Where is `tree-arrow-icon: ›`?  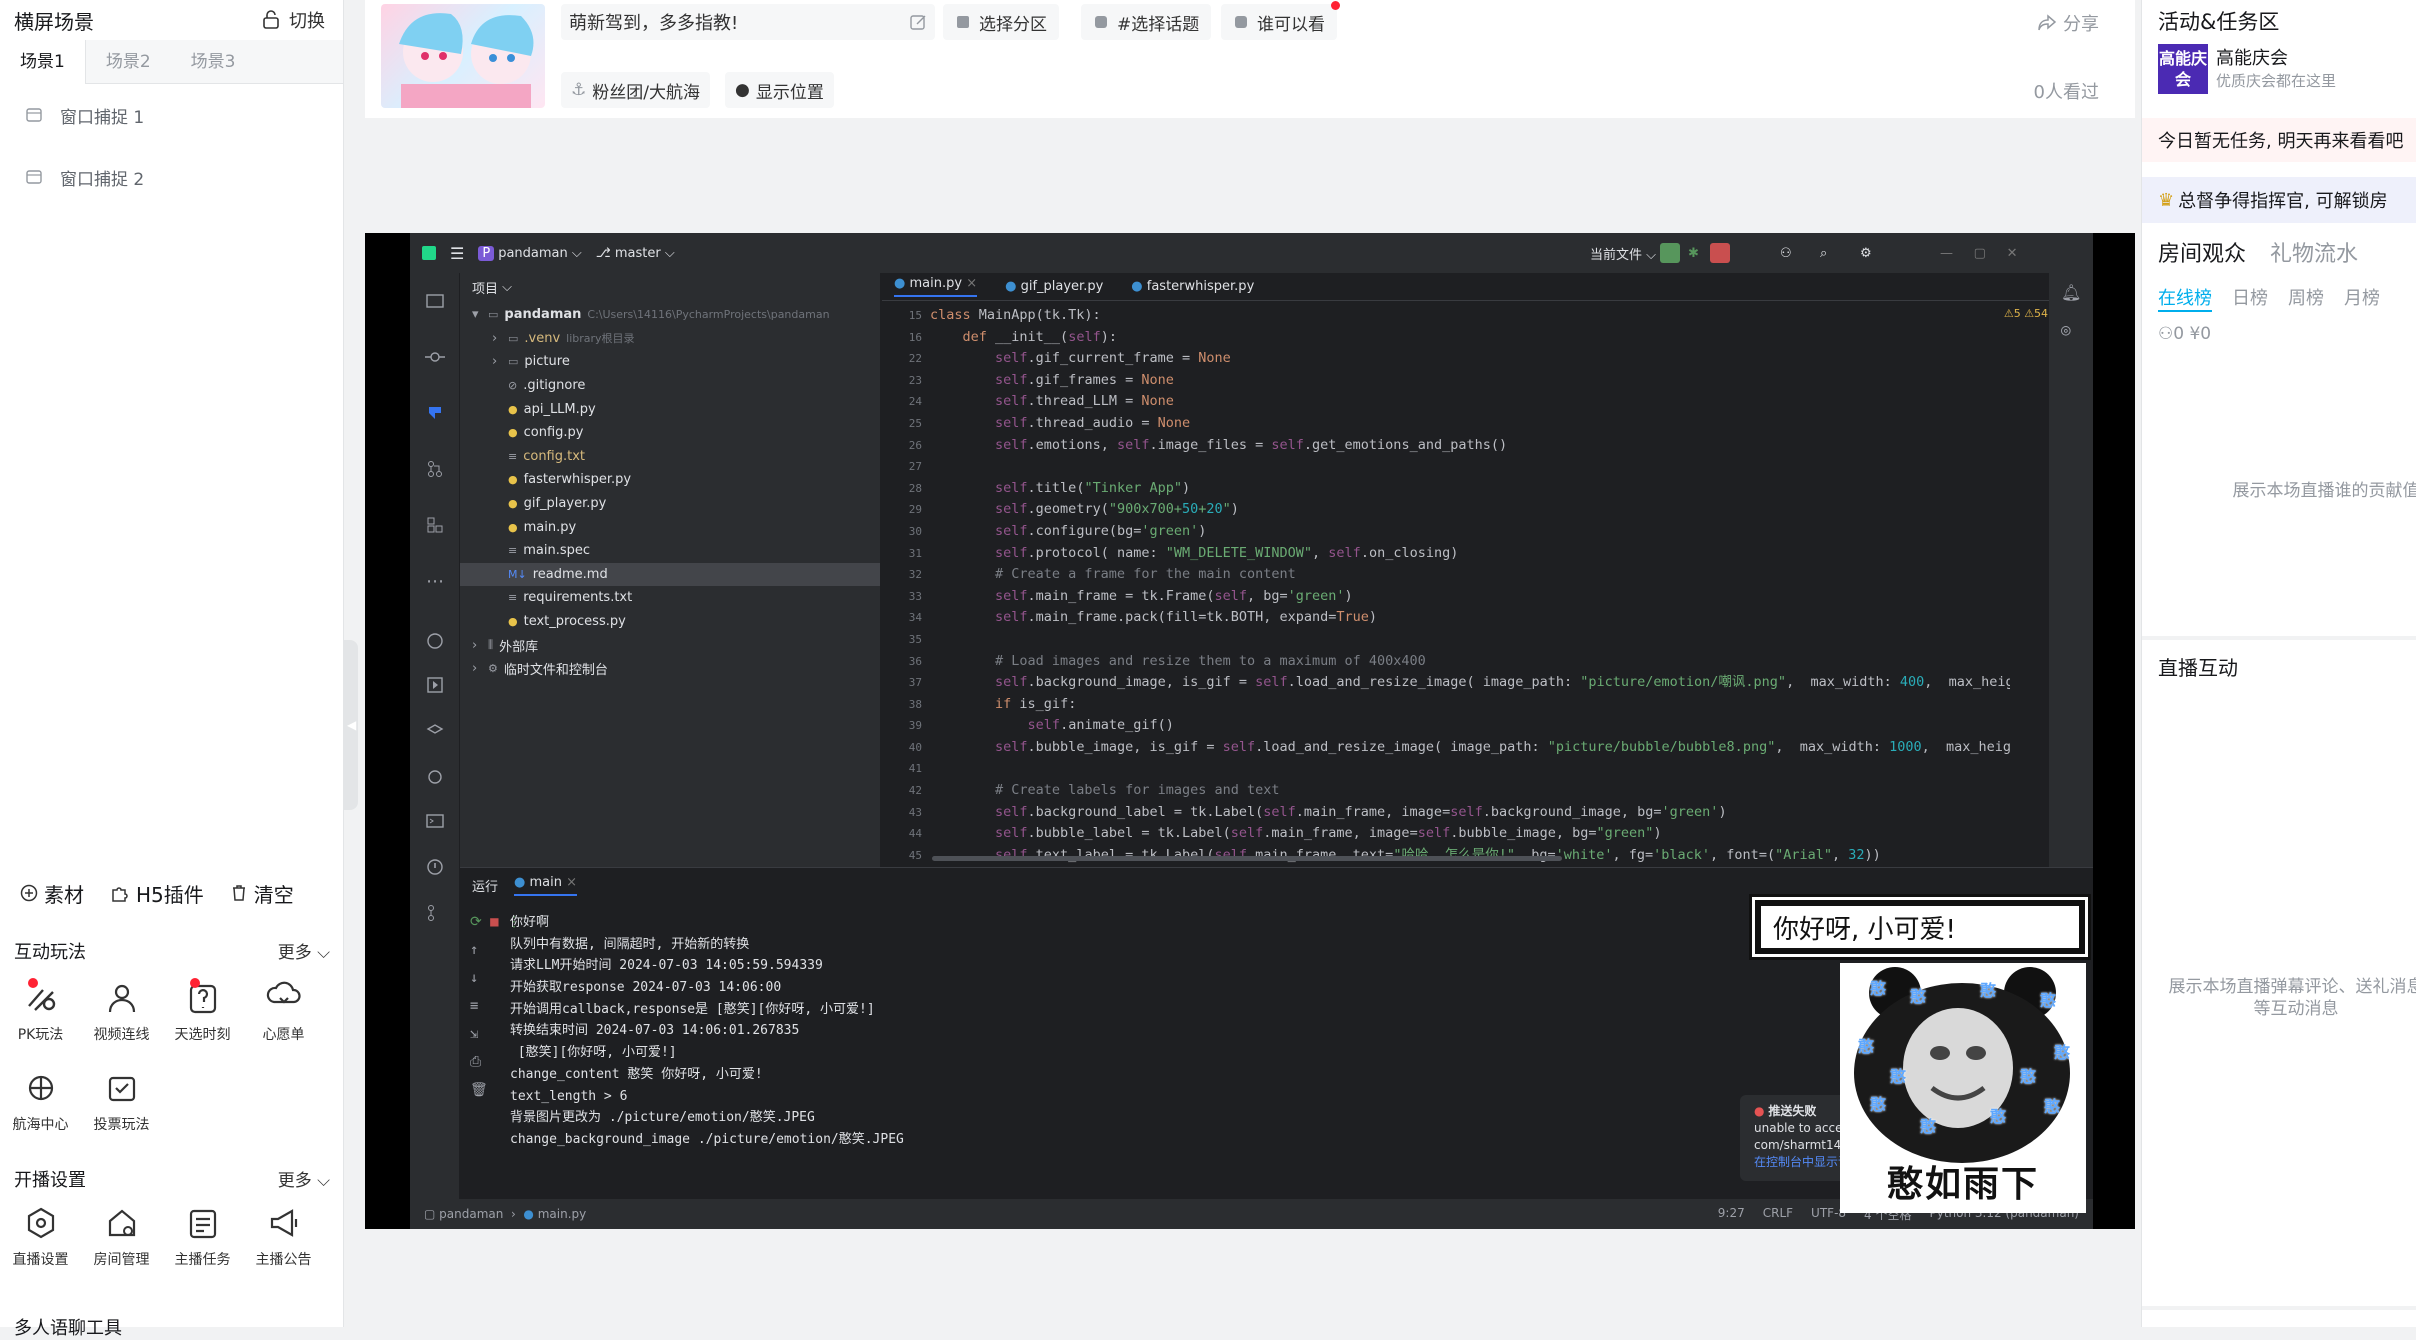
tree-arrow-icon: › is located at coordinates (475, 669).